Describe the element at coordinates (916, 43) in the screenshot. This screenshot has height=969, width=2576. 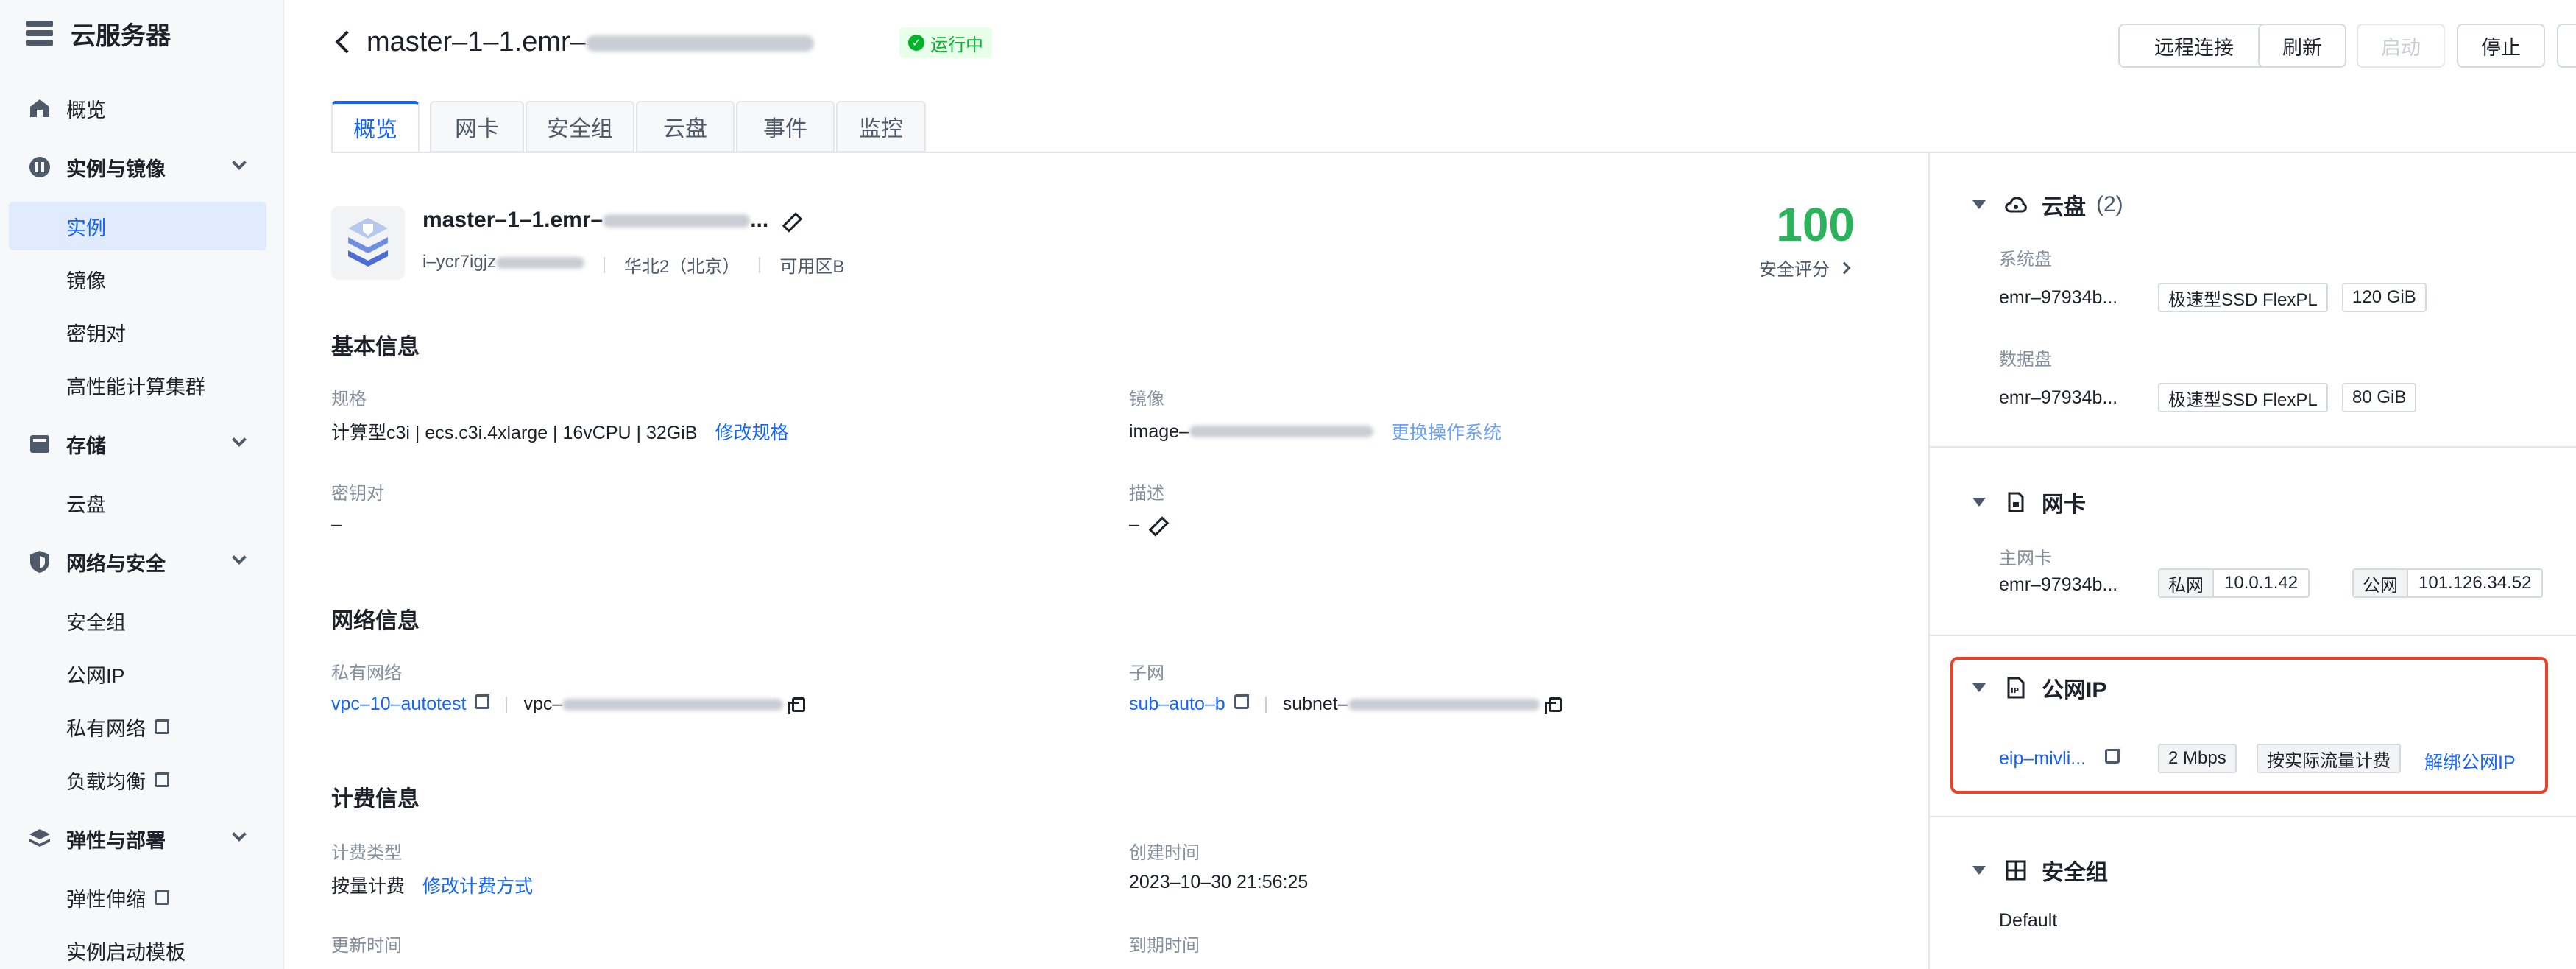
I see `check-circle-icon: ✓` at that location.